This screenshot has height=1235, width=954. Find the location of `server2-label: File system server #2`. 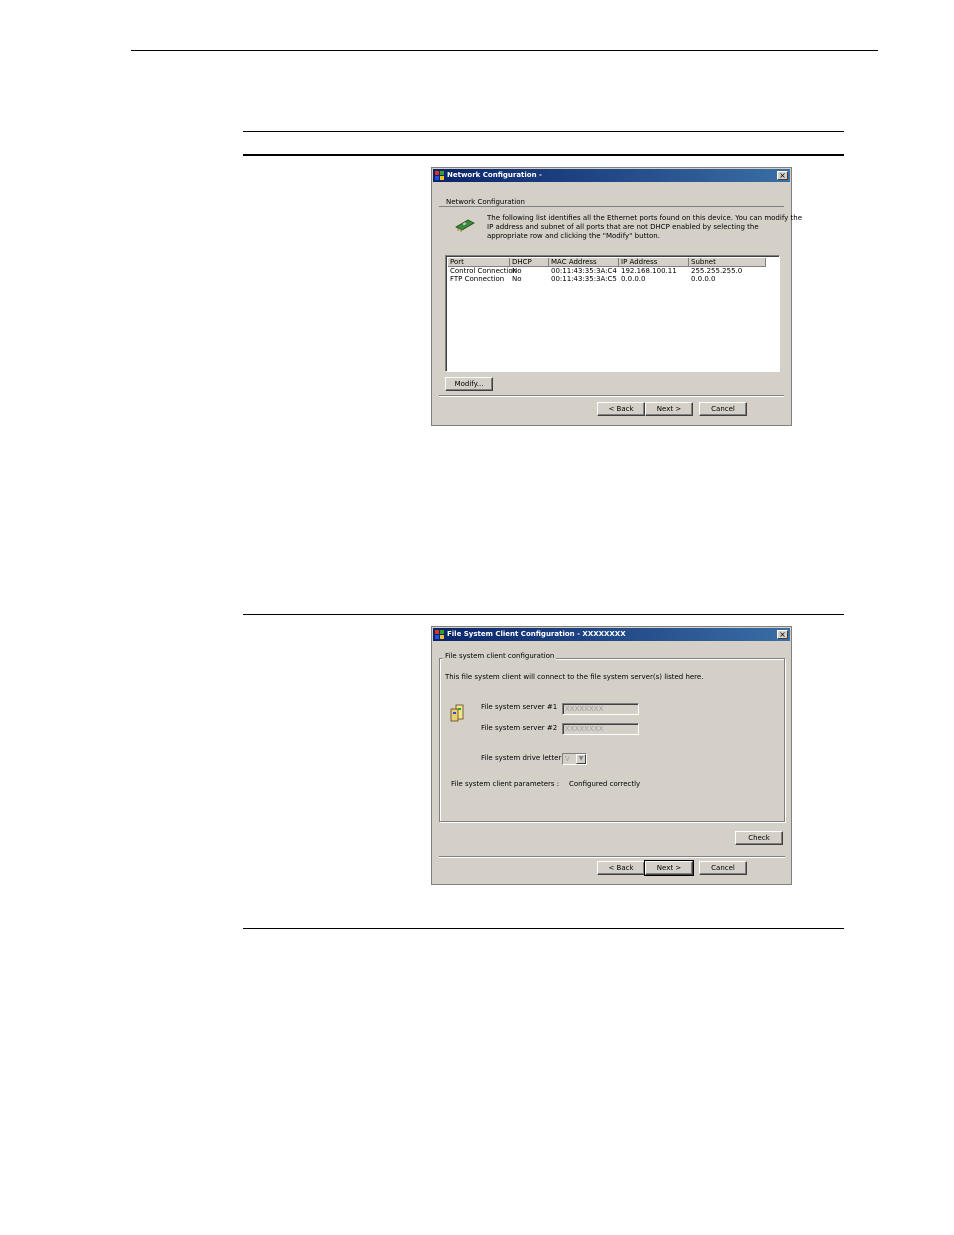

server2-label: File system server #2 is located at coordinates (519, 728).